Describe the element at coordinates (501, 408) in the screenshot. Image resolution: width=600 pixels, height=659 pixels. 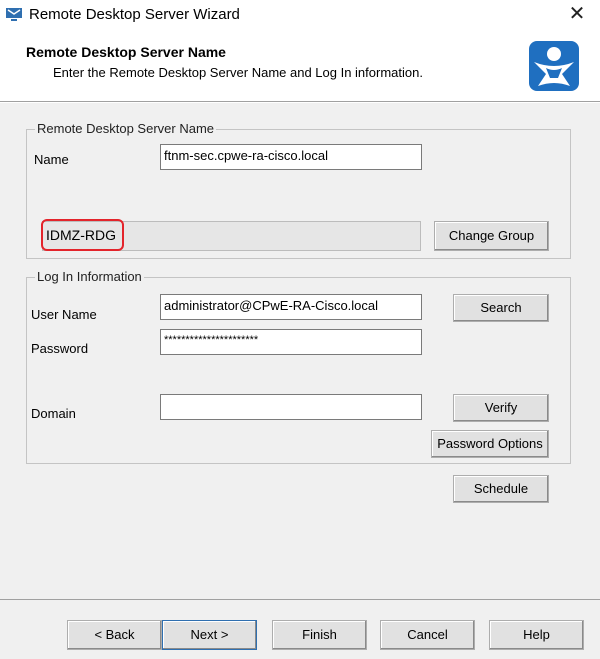
I see `verify-button: Verify` at that location.